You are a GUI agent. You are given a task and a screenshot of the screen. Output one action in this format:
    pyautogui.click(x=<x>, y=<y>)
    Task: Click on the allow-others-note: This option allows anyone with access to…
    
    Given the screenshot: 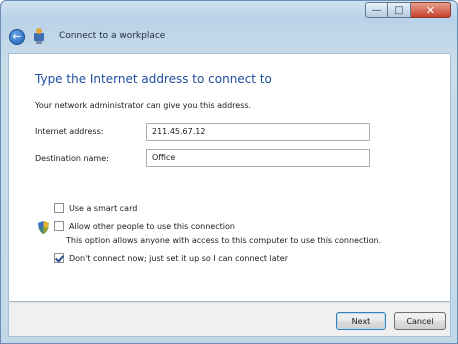 What is the action you would take?
    pyautogui.click(x=224, y=240)
    